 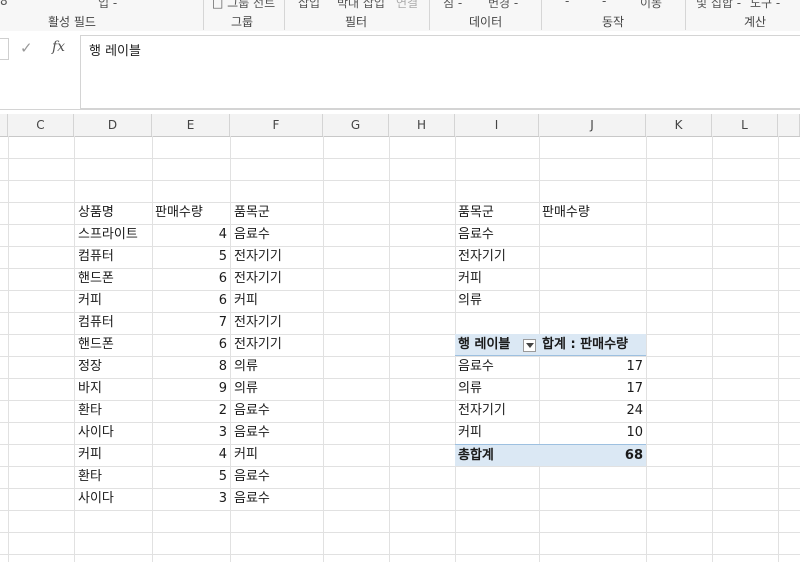 I want to click on pivot-row-label-cell: 커피, so click(x=470, y=433).